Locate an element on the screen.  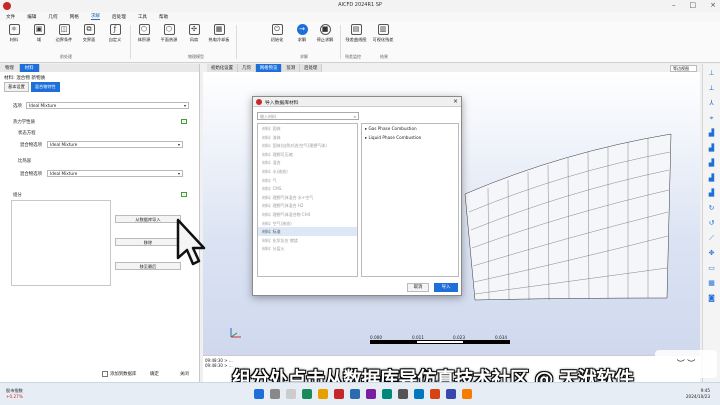
interface-button: ⧉ 交界面 is located at coordinates (89, 33).